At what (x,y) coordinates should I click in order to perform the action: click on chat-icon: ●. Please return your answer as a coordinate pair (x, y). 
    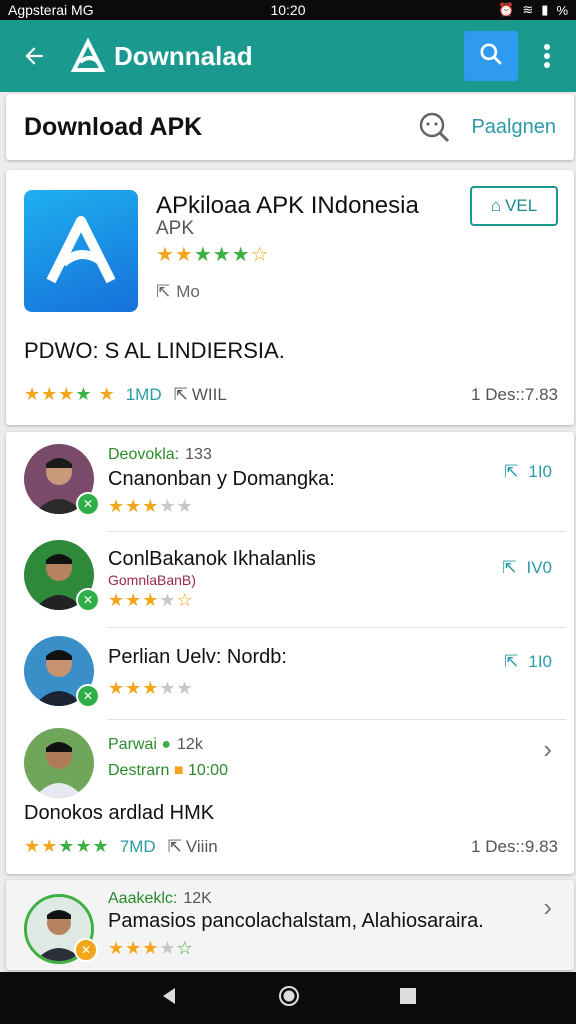
    Looking at the image, I should click on (166, 744).